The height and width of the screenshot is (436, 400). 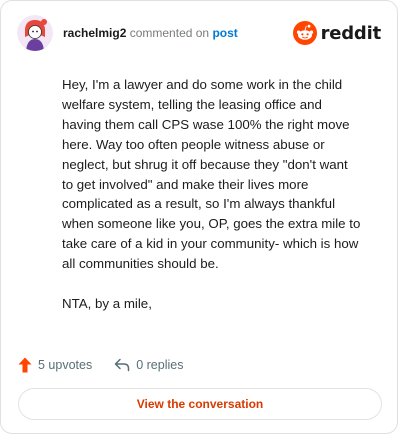 I want to click on reddit-wordmark: reddit, so click(x=351, y=33).